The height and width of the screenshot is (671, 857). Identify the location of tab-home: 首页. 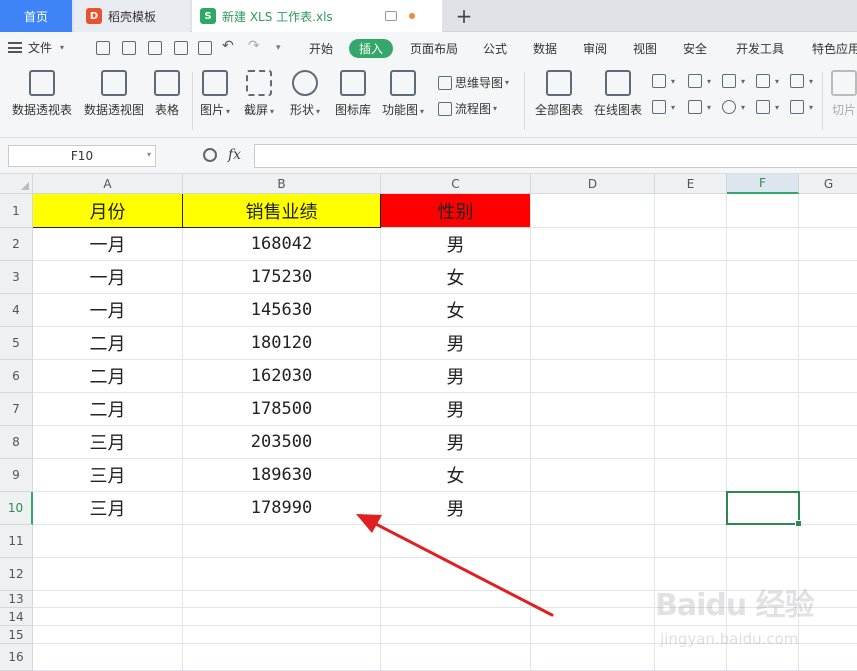
(36, 16).